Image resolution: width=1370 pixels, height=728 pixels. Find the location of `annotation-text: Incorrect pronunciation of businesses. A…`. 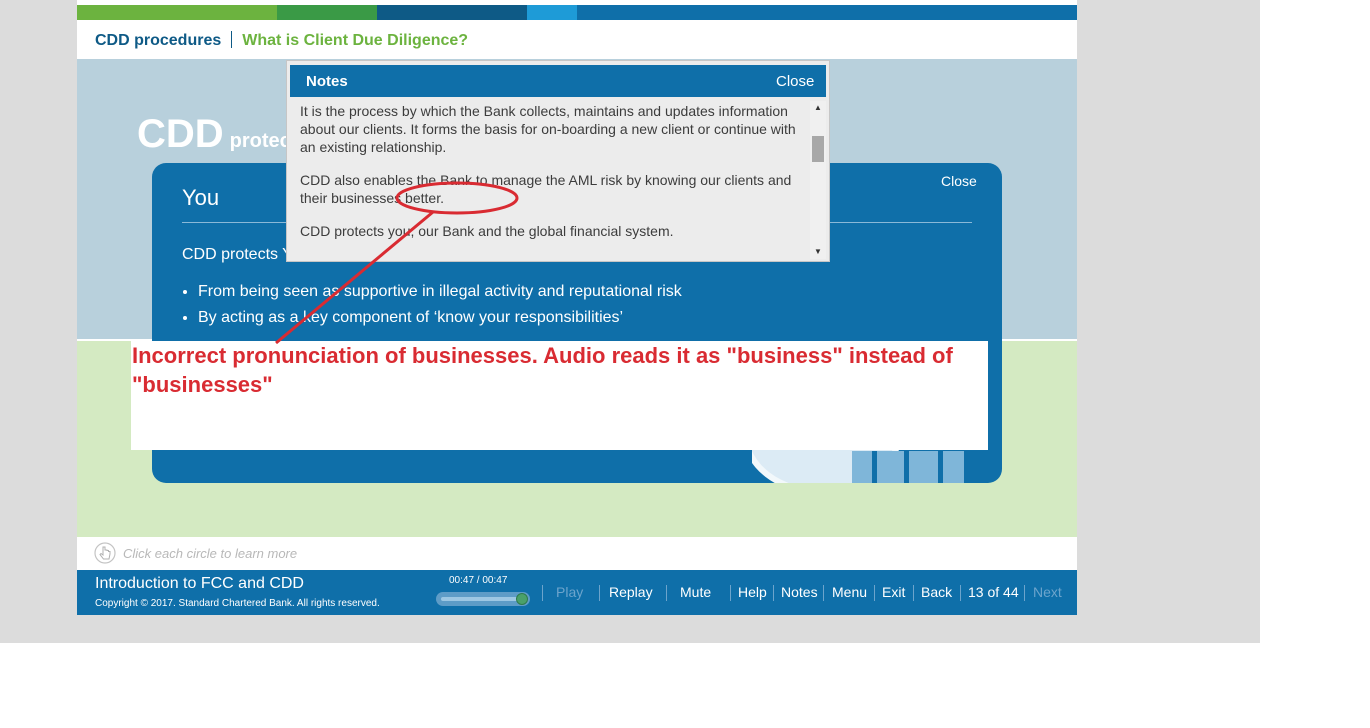

annotation-text: Incorrect pronunciation of businesses. A… is located at coordinates (542, 370).